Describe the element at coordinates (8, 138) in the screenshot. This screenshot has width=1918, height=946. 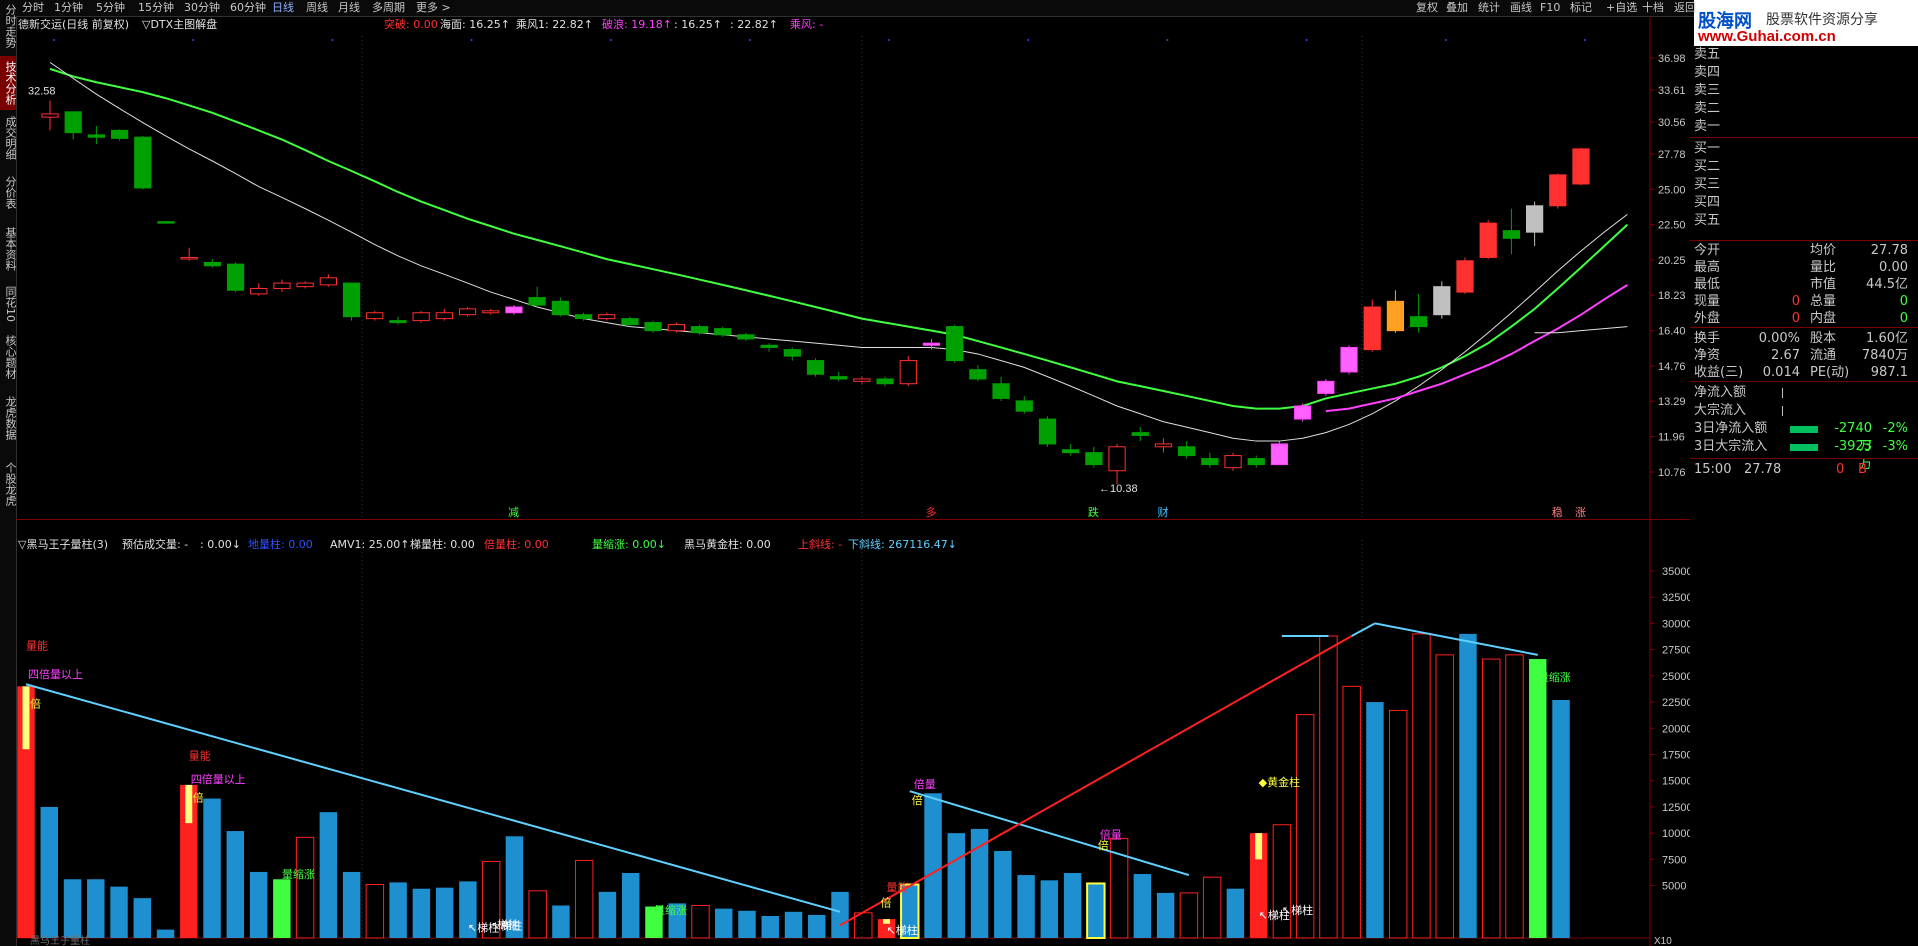
I see `left-nav-tab-2: 成交明细` at that location.